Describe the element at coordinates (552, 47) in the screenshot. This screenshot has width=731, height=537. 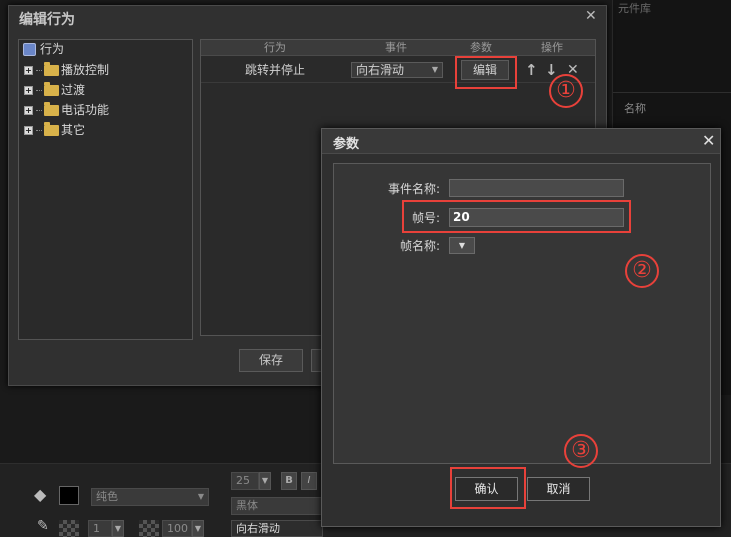
I see `column-header-action: 操作` at that location.